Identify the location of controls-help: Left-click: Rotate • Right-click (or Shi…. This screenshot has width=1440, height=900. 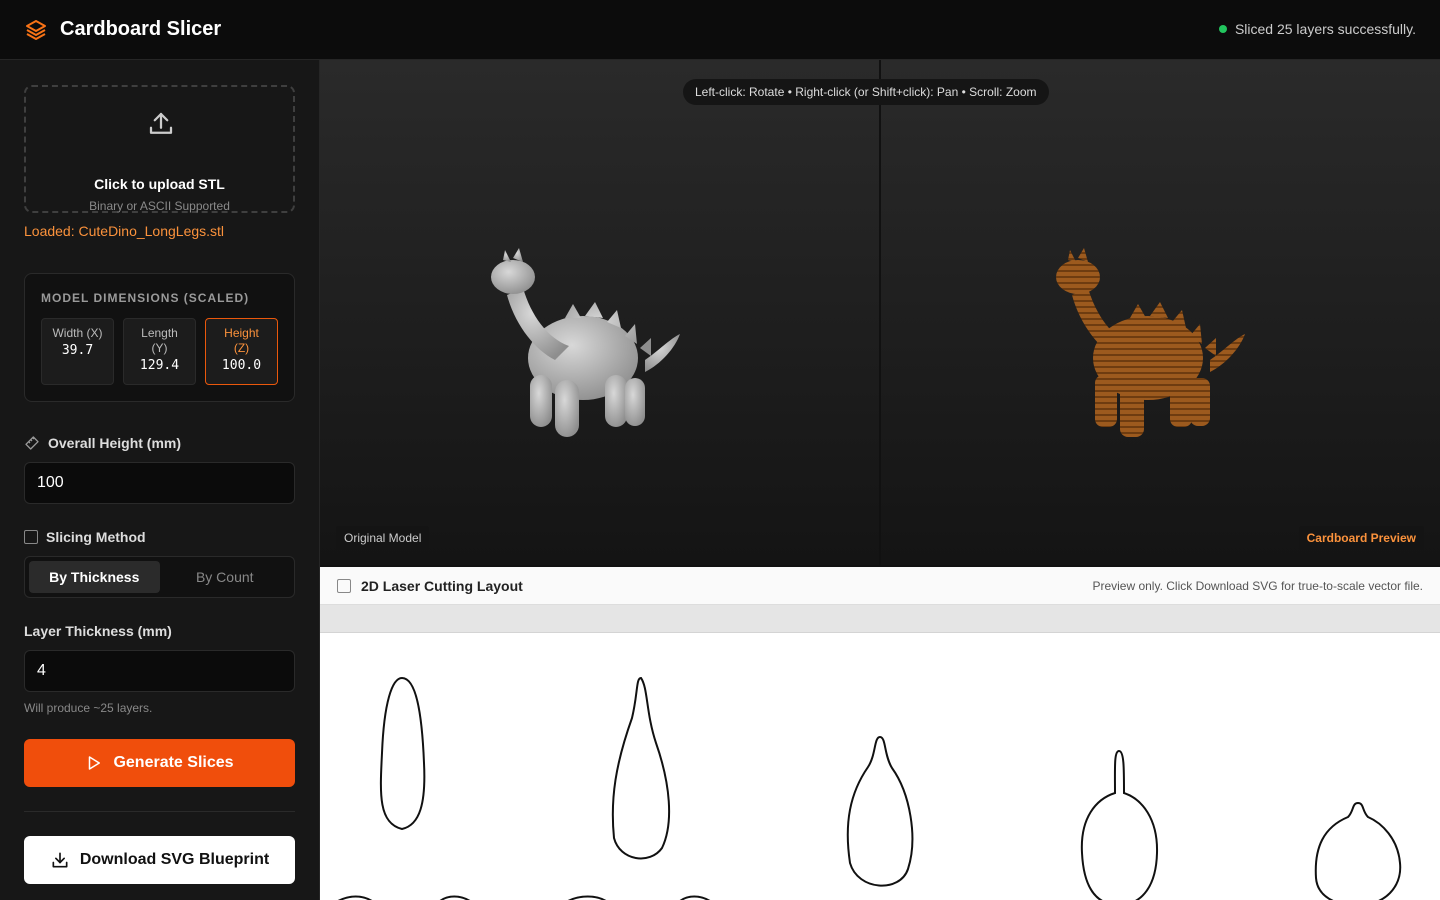
(866, 92).